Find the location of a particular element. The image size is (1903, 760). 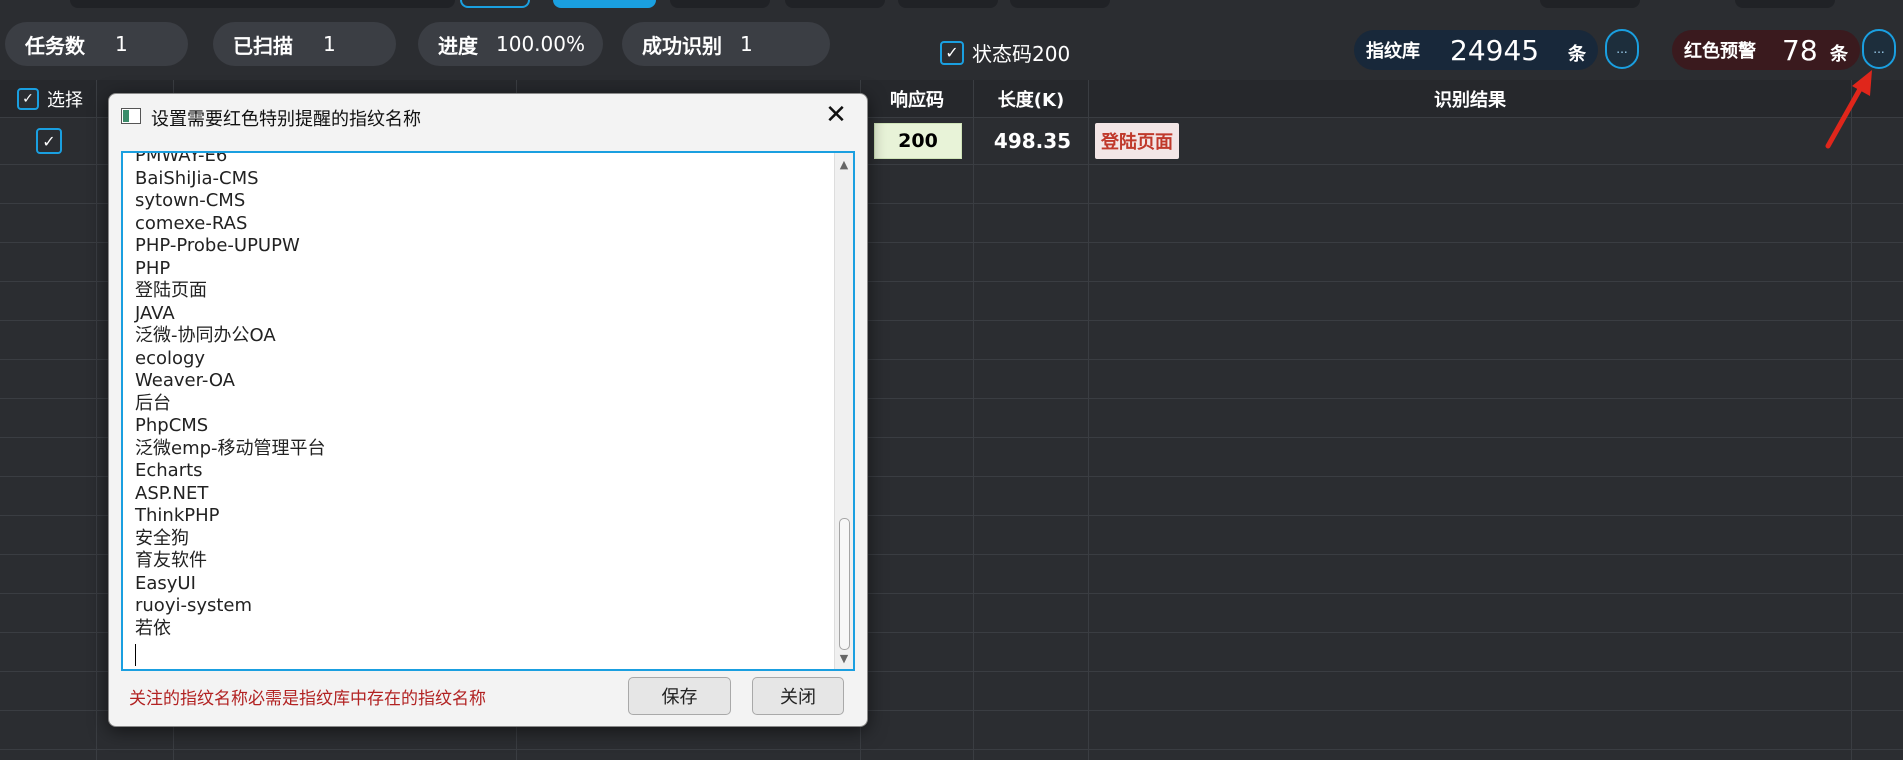

fingerprint-name-line: Echarts is located at coordinates (169, 470).